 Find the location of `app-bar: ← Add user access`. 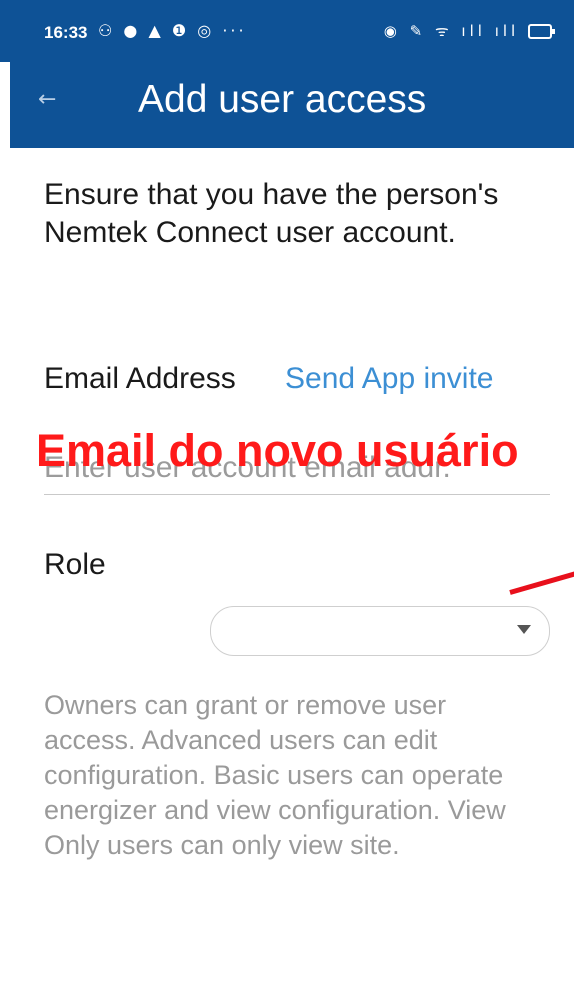

app-bar: ← Add user access is located at coordinates (292, 105).